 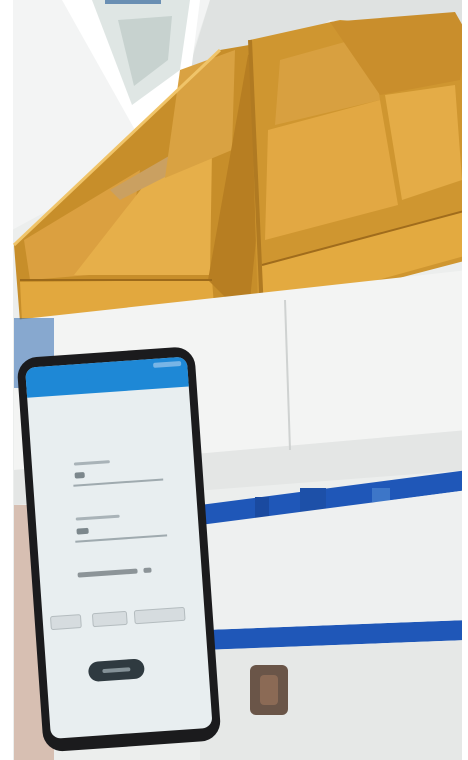 I want to click on right-frame-edge, so click(x=465, y=380).